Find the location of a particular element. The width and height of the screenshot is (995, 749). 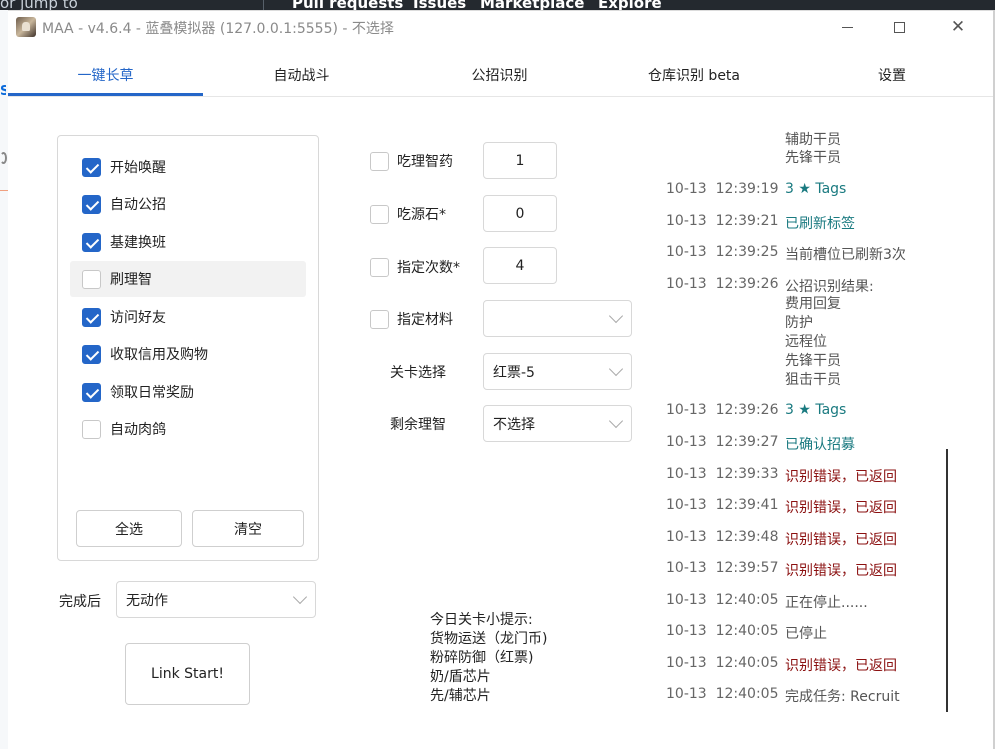

log-continuation: 远程位 is located at coordinates (806, 342).